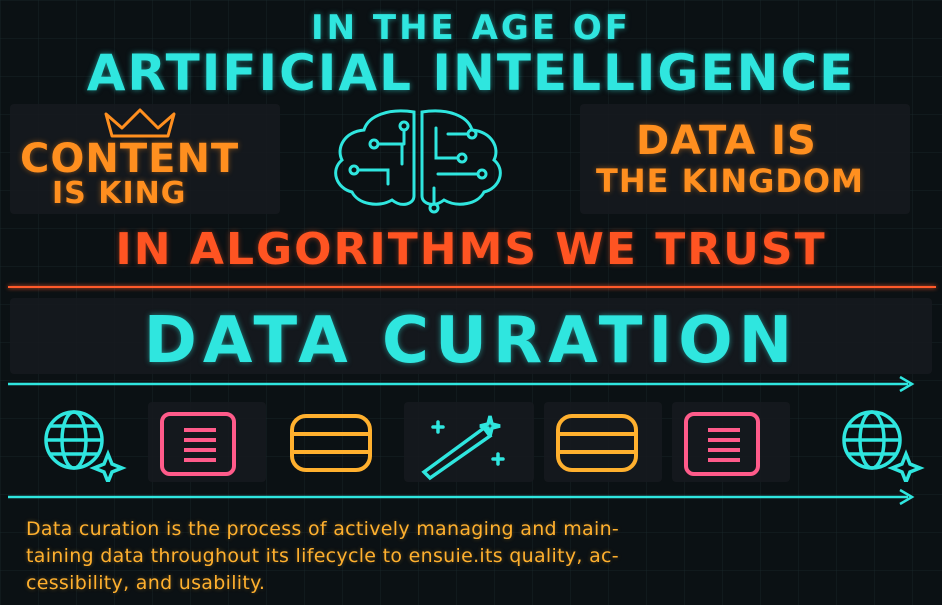 The width and height of the screenshot is (942, 605). What do you see at coordinates (471, 341) in the screenshot?
I see `headline: DATA CURATION` at bounding box center [471, 341].